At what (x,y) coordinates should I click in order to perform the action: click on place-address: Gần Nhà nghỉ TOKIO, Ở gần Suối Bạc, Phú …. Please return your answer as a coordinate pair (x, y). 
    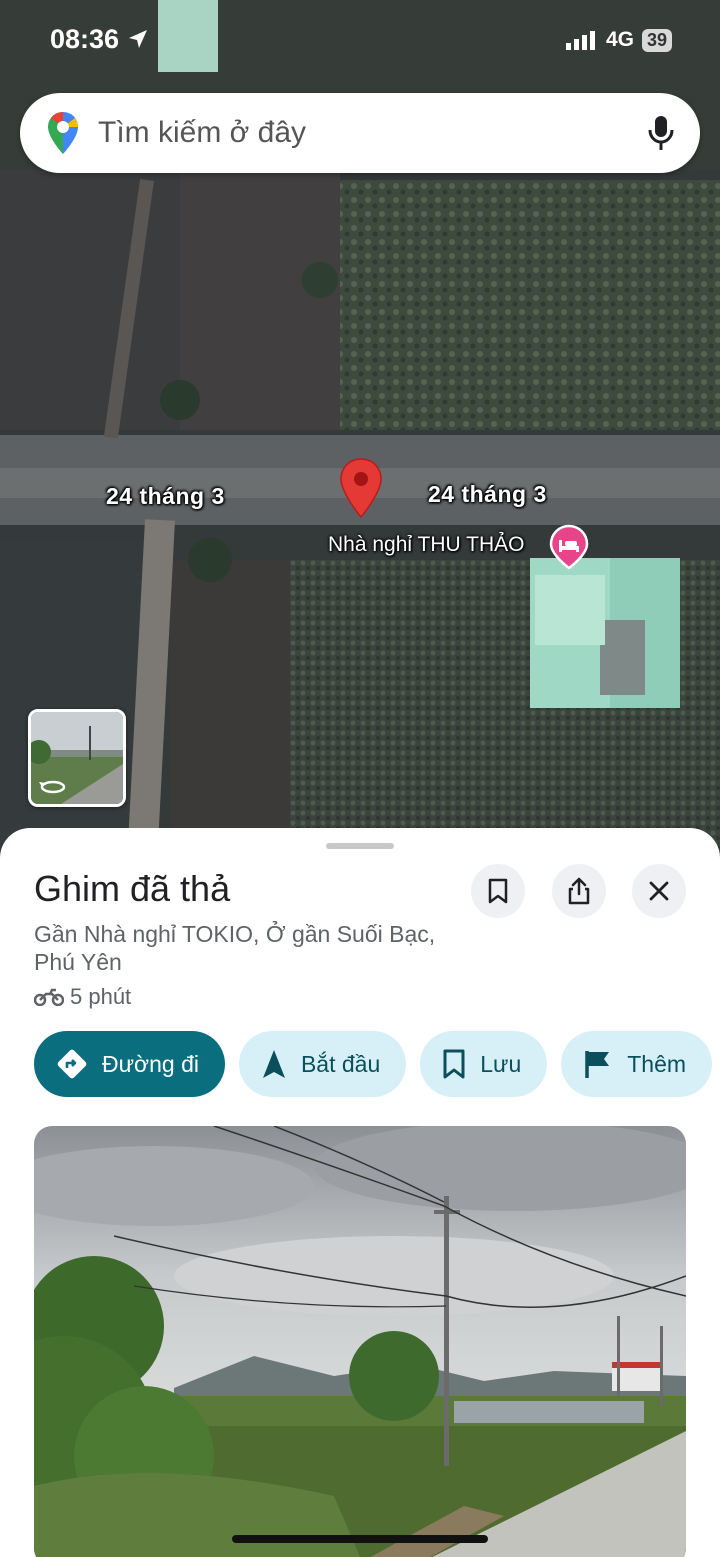
    Looking at the image, I should click on (235, 948).